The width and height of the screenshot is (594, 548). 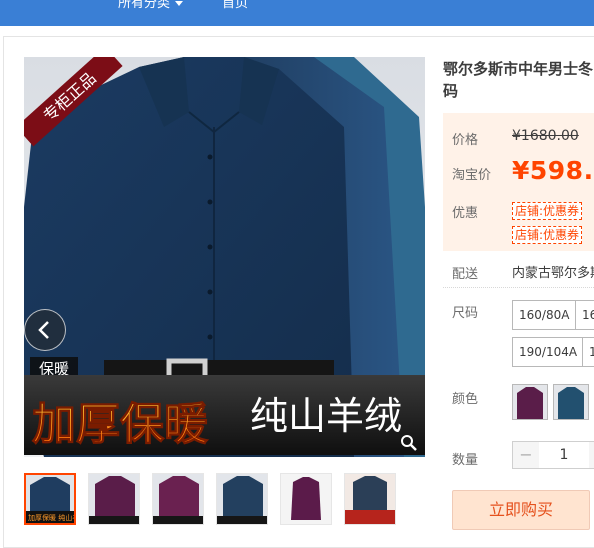 What do you see at coordinates (235, 8) in the screenshot?
I see `home-link: 首页` at bounding box center [235, 8].